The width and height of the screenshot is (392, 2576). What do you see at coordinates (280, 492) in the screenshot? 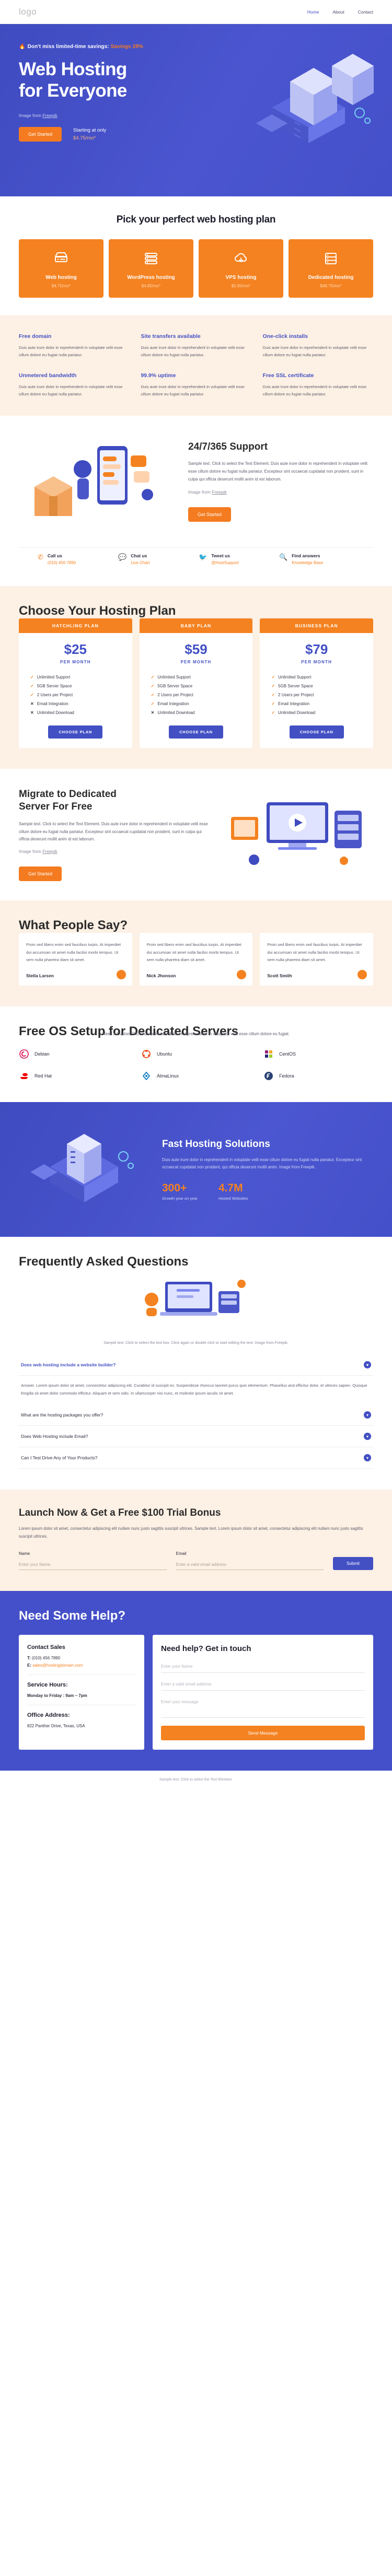
I see `support-image-credit: Image from Freepik` at bounding box center [280, 492].